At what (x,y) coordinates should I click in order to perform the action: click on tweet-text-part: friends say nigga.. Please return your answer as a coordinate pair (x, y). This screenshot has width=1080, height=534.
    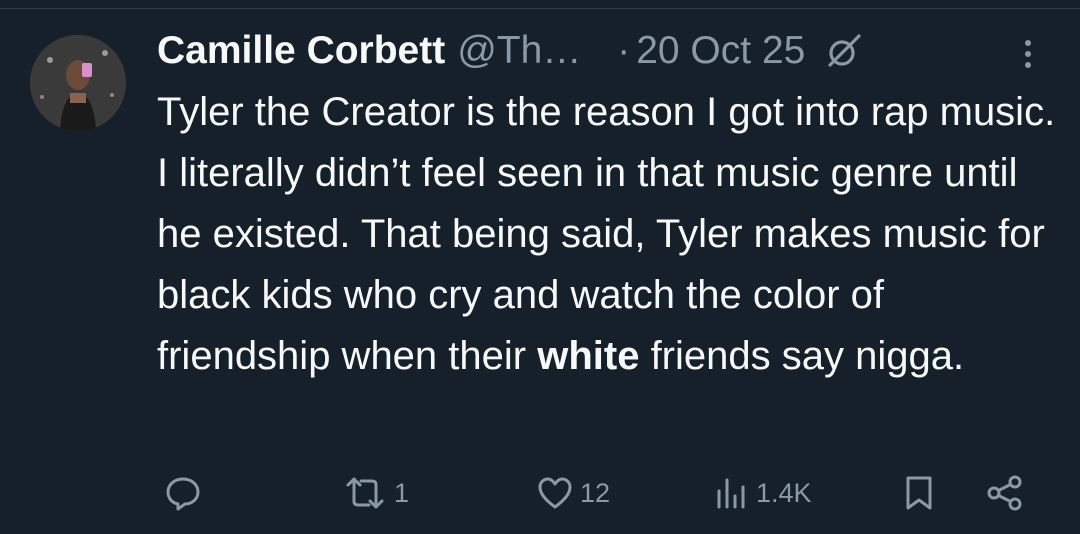
    Looking at the image, I should click on (802, 356).